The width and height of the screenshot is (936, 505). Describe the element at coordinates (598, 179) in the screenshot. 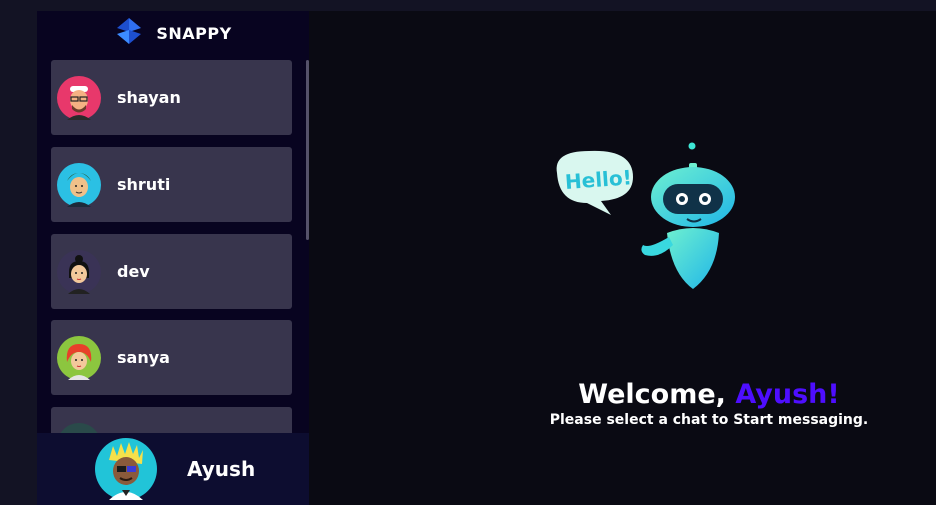

I see `hello-text: Hello!` at that location.